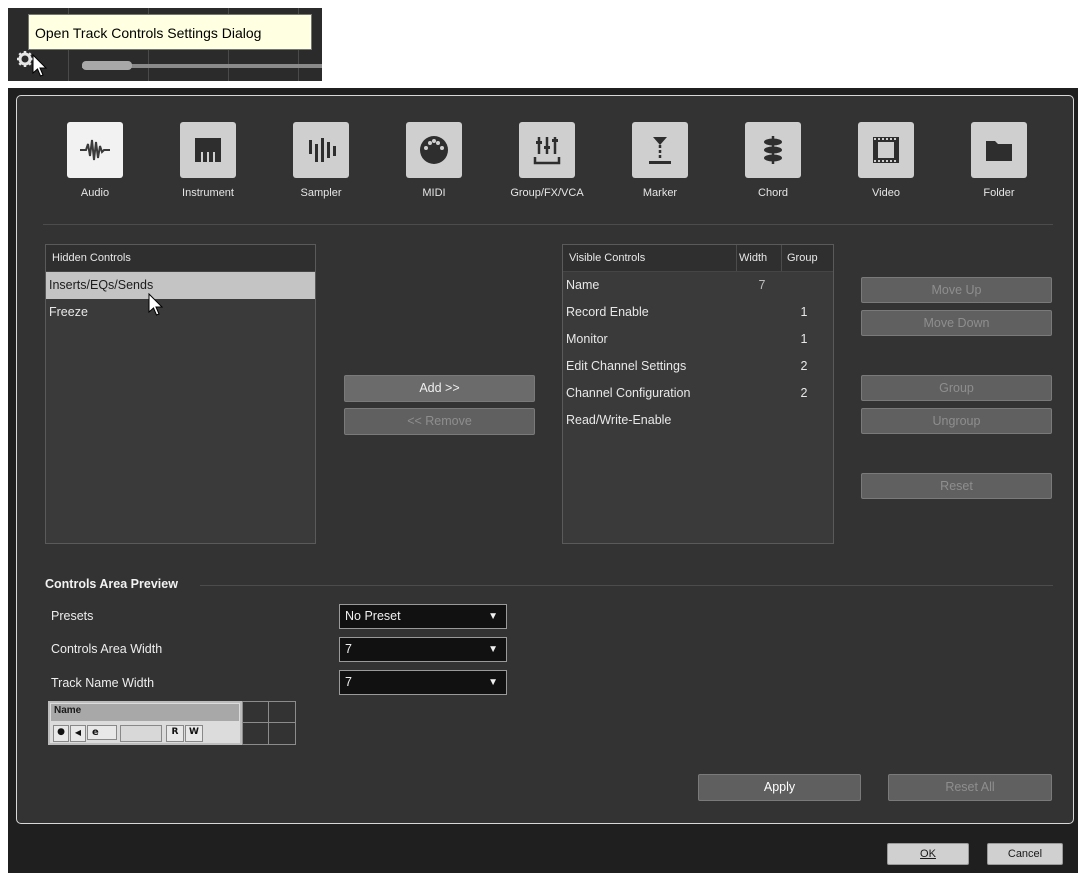 The height and width of the screenshot is (877, 1083). I want to click on ungroup-button: Ungroup, so click(956, 421).